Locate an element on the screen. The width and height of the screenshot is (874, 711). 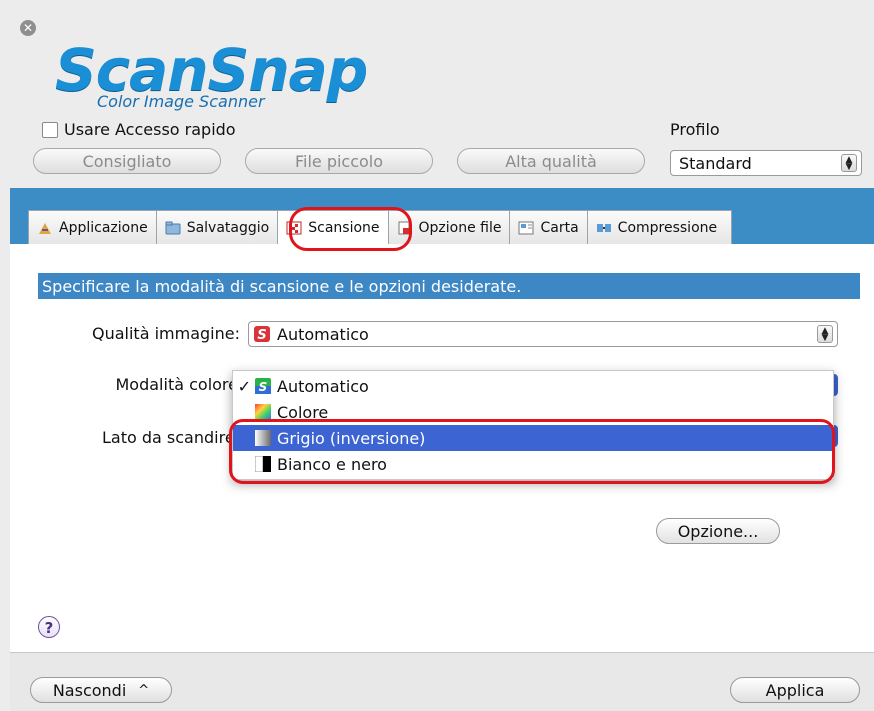
close-icon: ✕ is located at coordinates (28, 28).